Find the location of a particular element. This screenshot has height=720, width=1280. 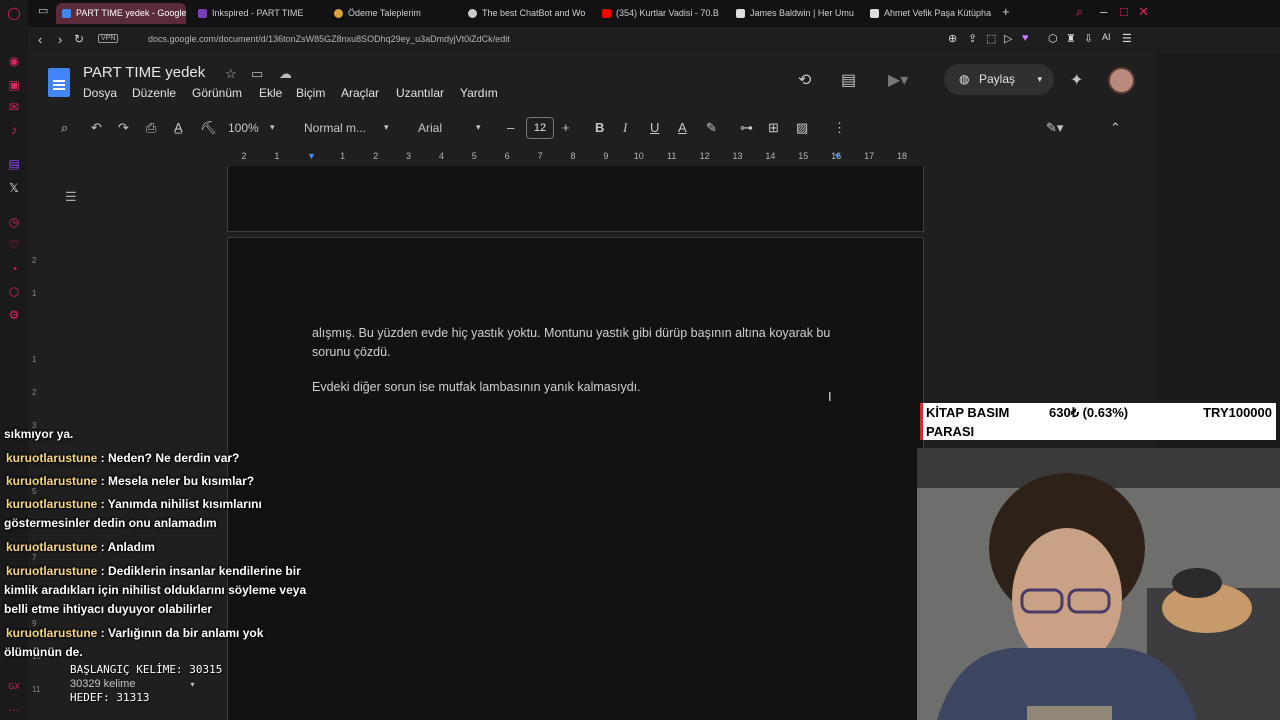

menu-insert: Ekle is located at coordinates (270, 93).